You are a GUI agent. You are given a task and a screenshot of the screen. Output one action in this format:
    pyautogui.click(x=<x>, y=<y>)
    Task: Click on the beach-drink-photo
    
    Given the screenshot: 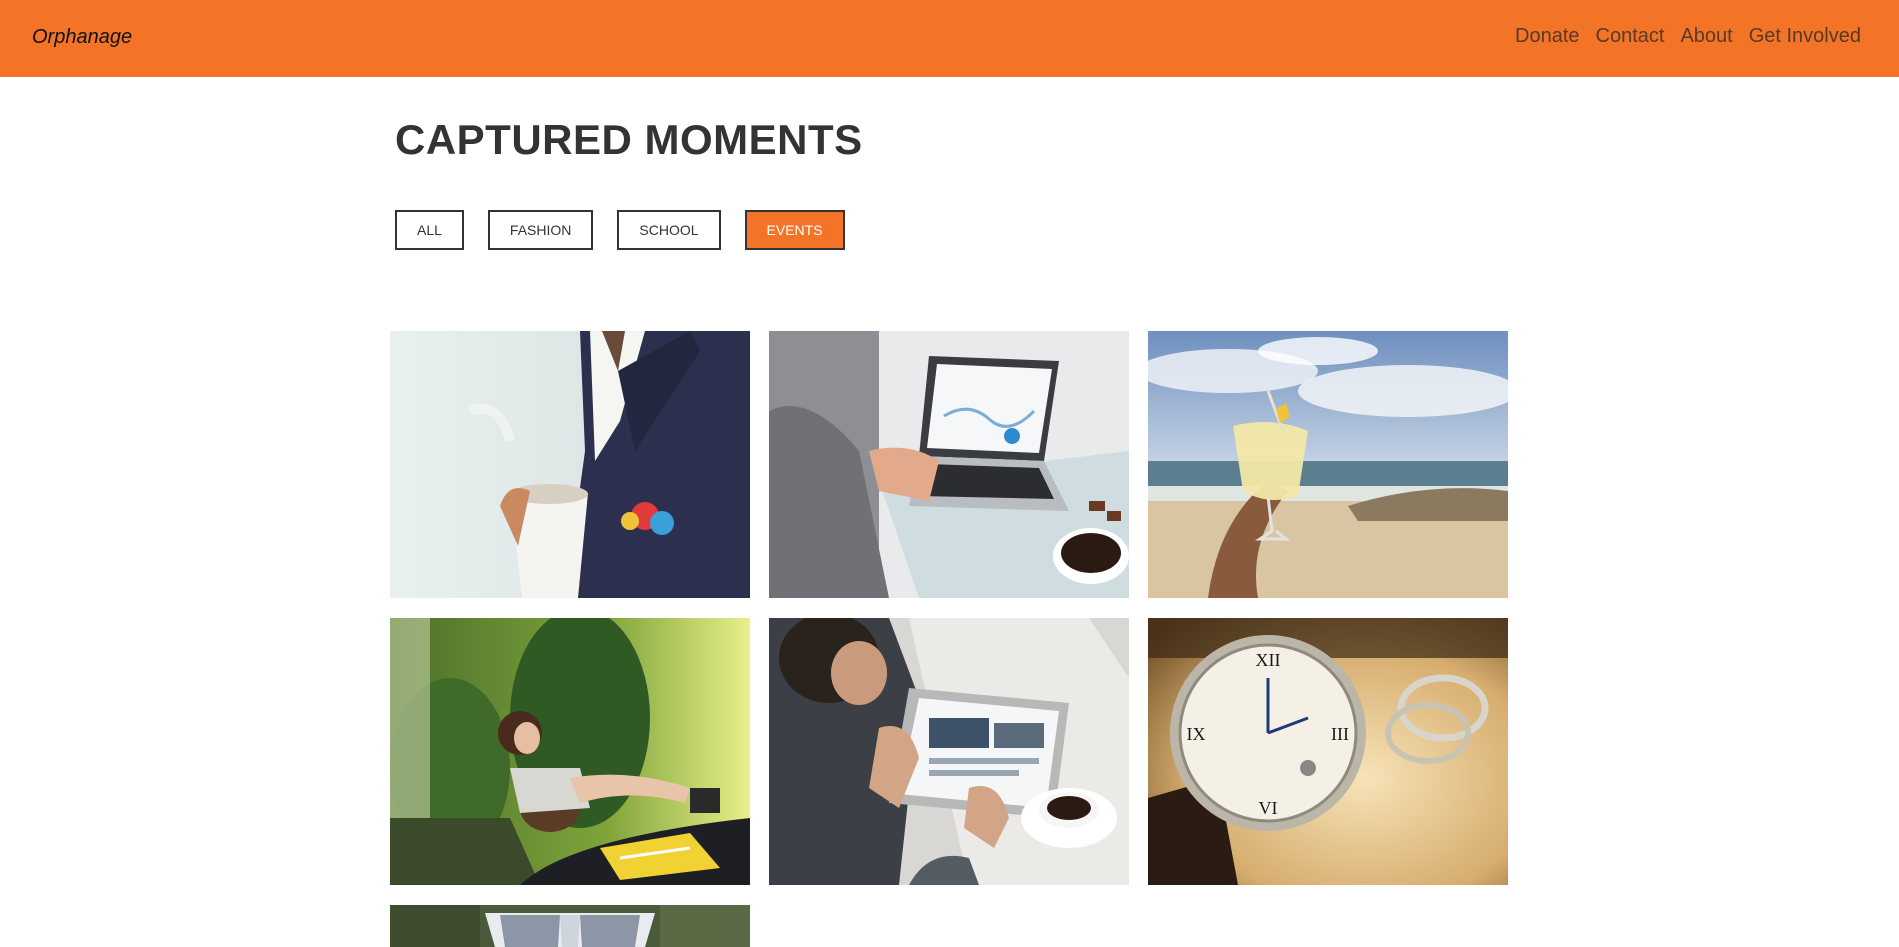 What is the action you would take?
    pyautogui.click(x=1328, y=464)
    